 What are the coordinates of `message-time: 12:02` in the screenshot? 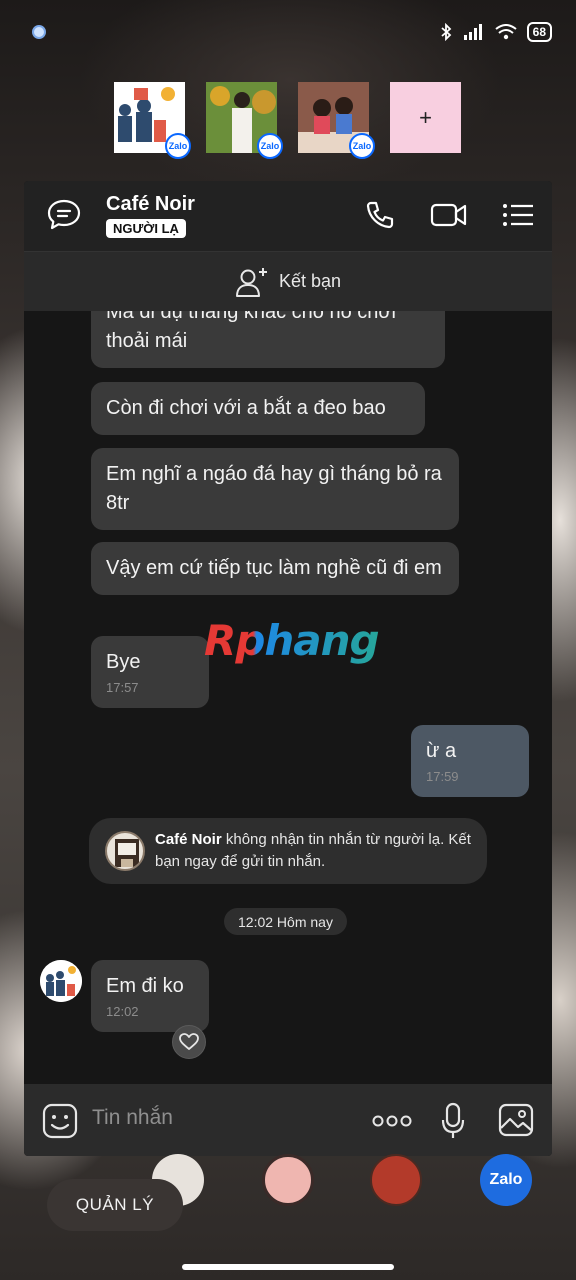 It's located at (122, 1011).